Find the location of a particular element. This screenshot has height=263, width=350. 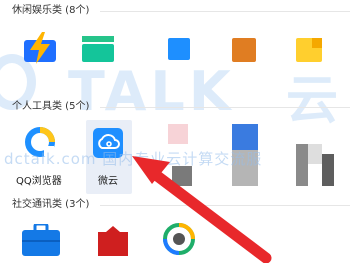

green-app-icon is located at coordinates (98, 49).